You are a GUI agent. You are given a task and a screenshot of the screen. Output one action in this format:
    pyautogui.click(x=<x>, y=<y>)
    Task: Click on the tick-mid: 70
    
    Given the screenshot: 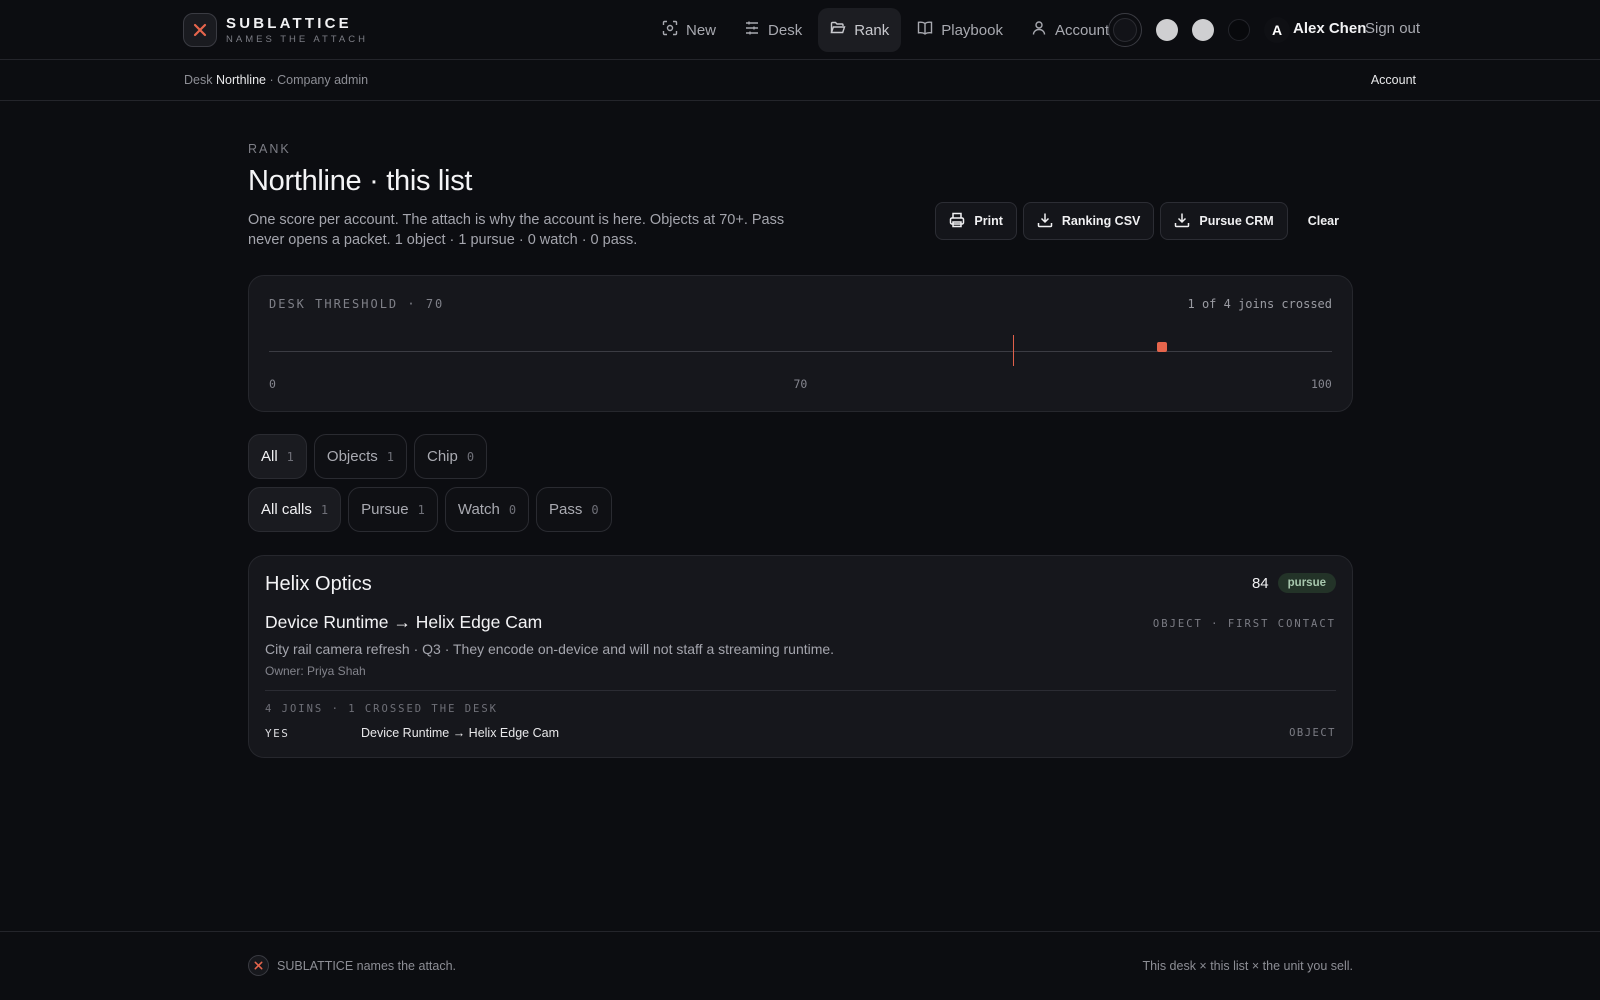 What is the action you would take?
    pyautogui.click(x=800, y=384)
    